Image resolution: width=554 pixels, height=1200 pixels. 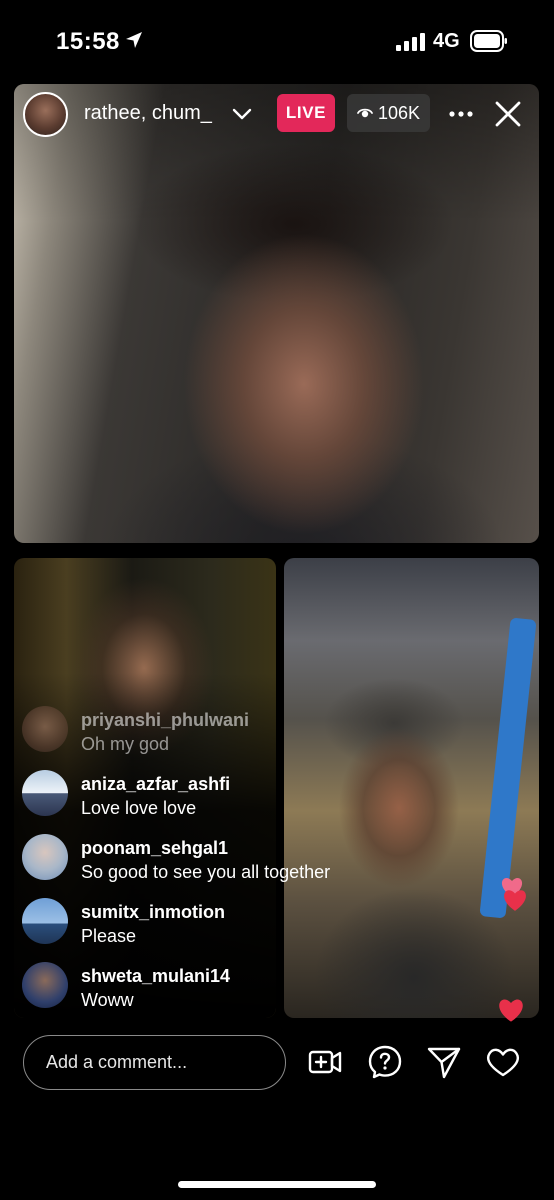 What do you see at coordinates (148, 113) in the screenshot?
I see `host-names: rathee, chum_` at bounding box center [148, 113].